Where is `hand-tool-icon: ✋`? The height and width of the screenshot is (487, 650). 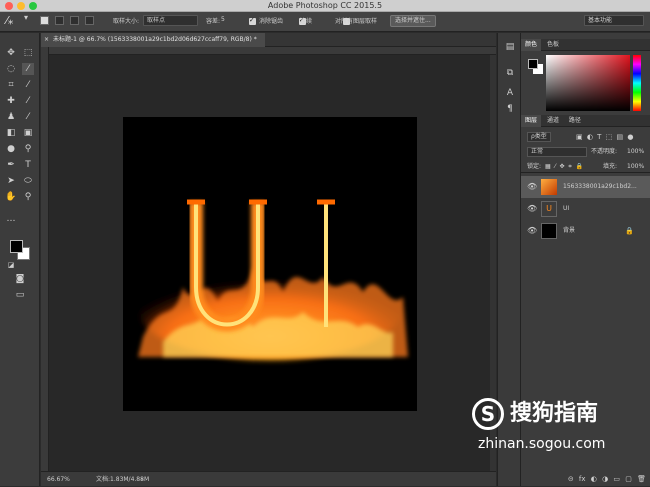
hand-tool-icon: ✋ is located at coordinates (11, 197).